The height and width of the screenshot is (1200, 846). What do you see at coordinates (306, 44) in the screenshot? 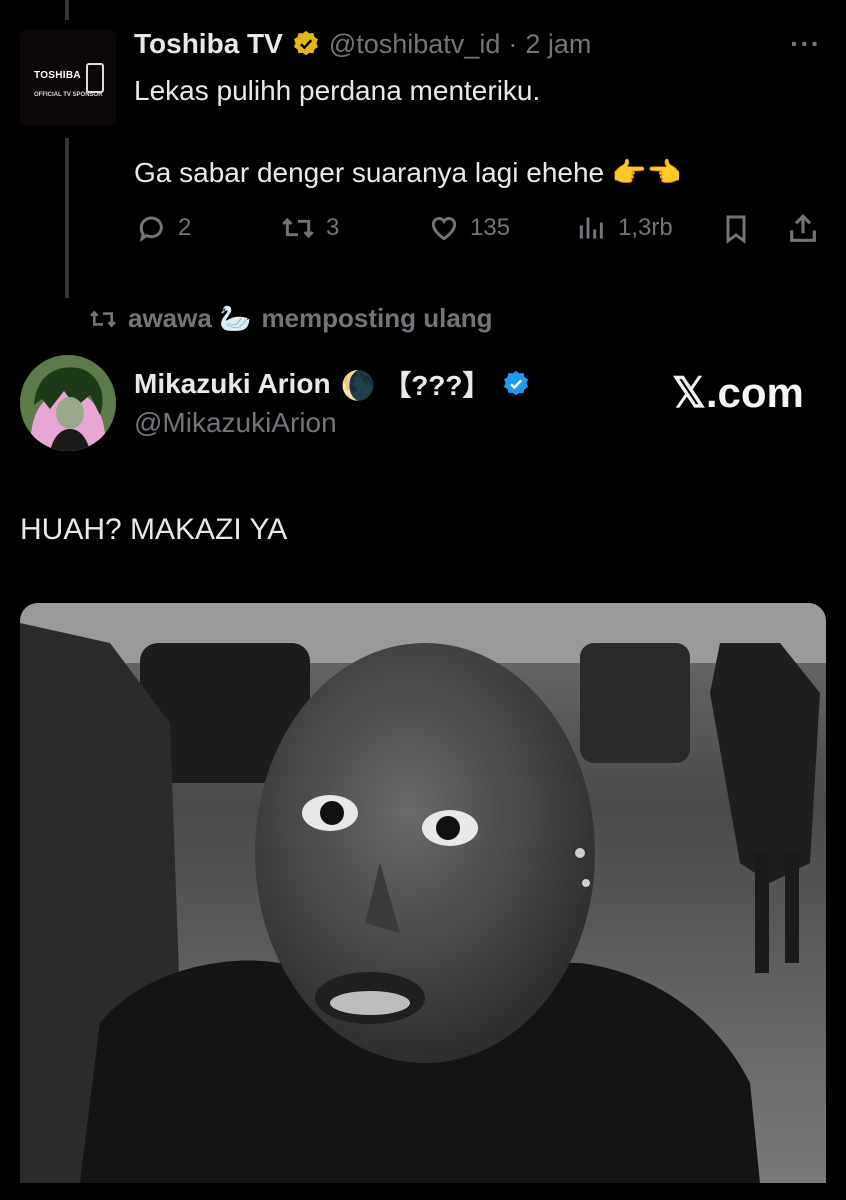
I see `verified-gold-icon` at bounding box center [306, 44].